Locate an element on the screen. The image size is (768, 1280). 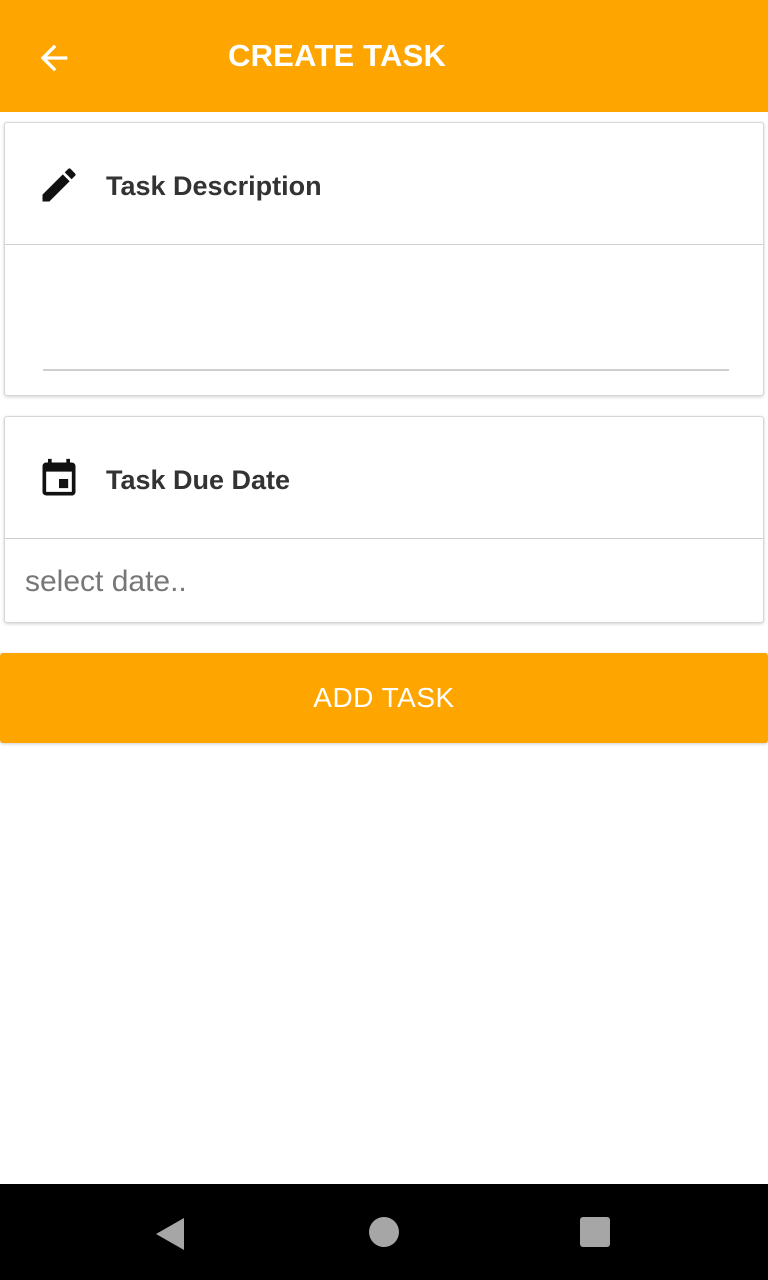
back-button is located at coordinates (54, 58).